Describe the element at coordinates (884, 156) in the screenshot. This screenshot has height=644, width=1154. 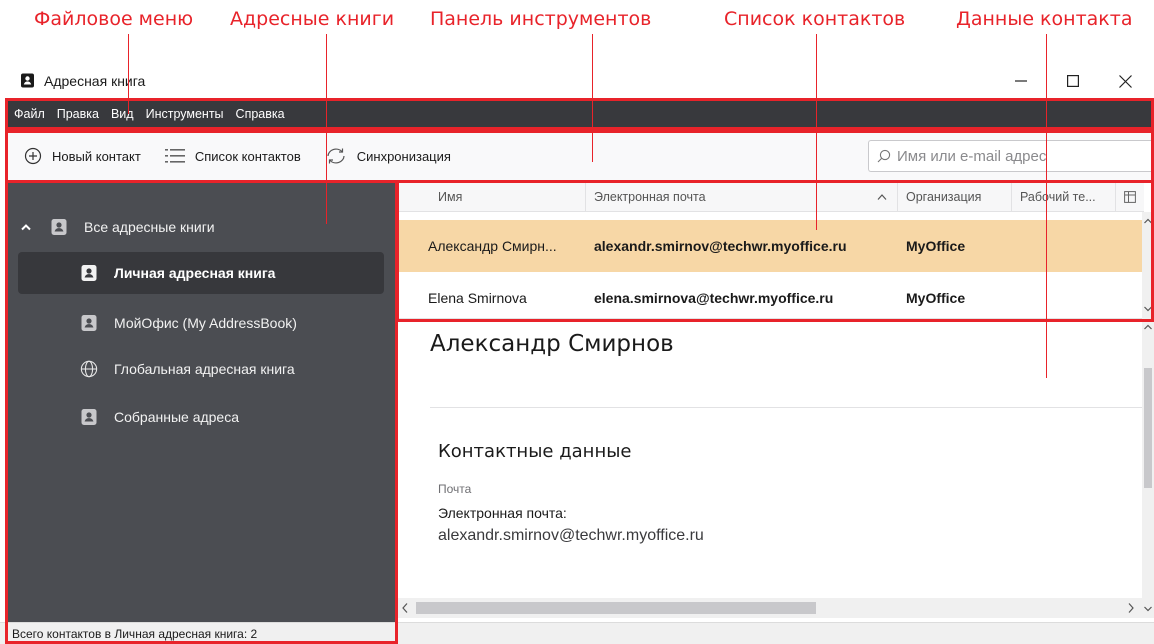
I see `search-icon` at that location.